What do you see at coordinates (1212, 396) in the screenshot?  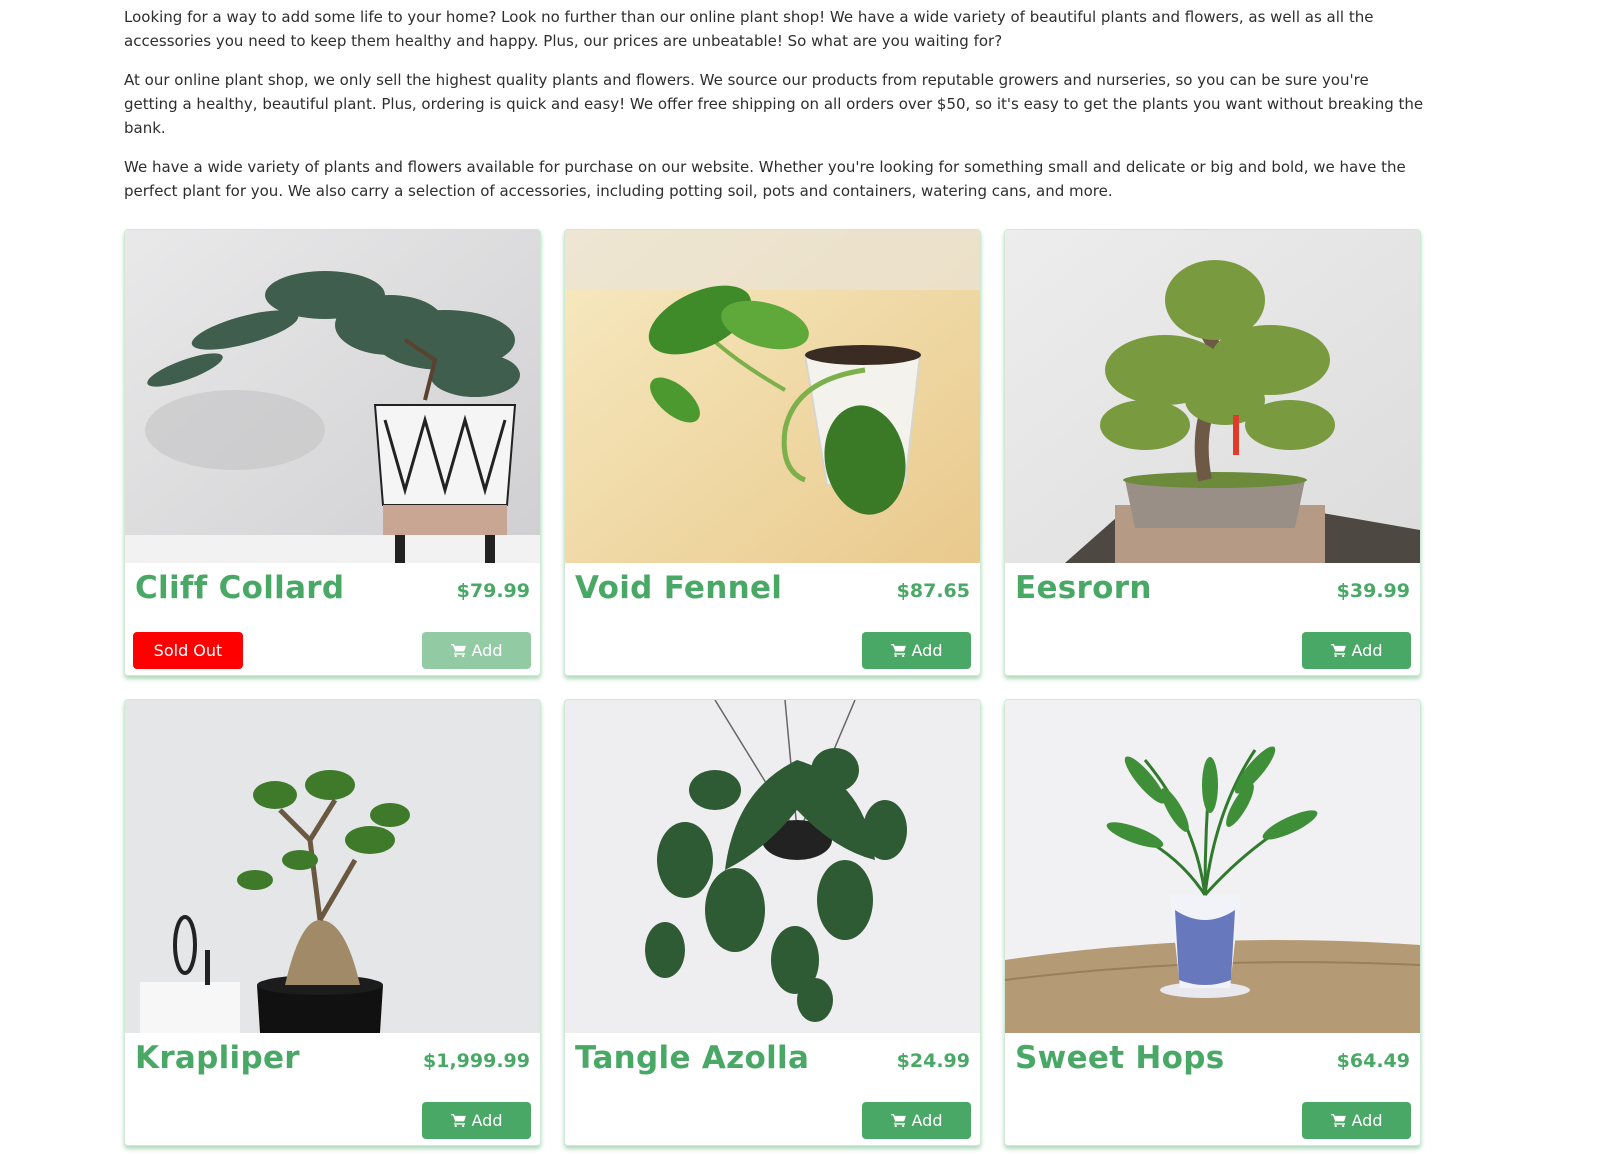 I see `product-image-bonsai` at bounding box center [1212, 396].